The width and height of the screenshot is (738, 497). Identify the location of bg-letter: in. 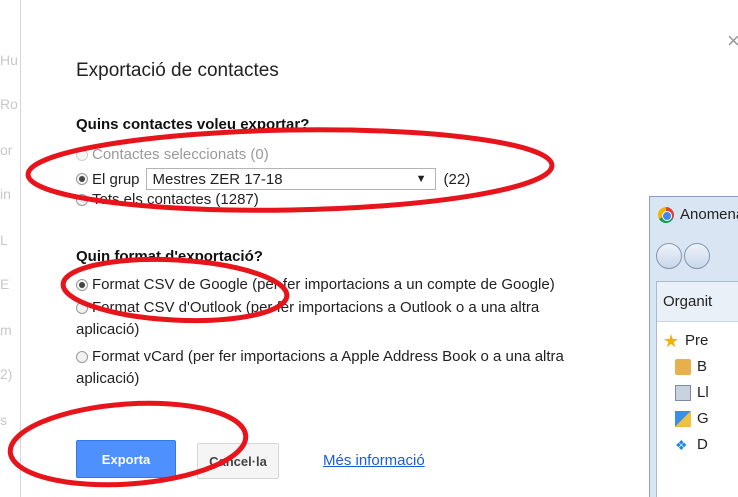
(5, 194).